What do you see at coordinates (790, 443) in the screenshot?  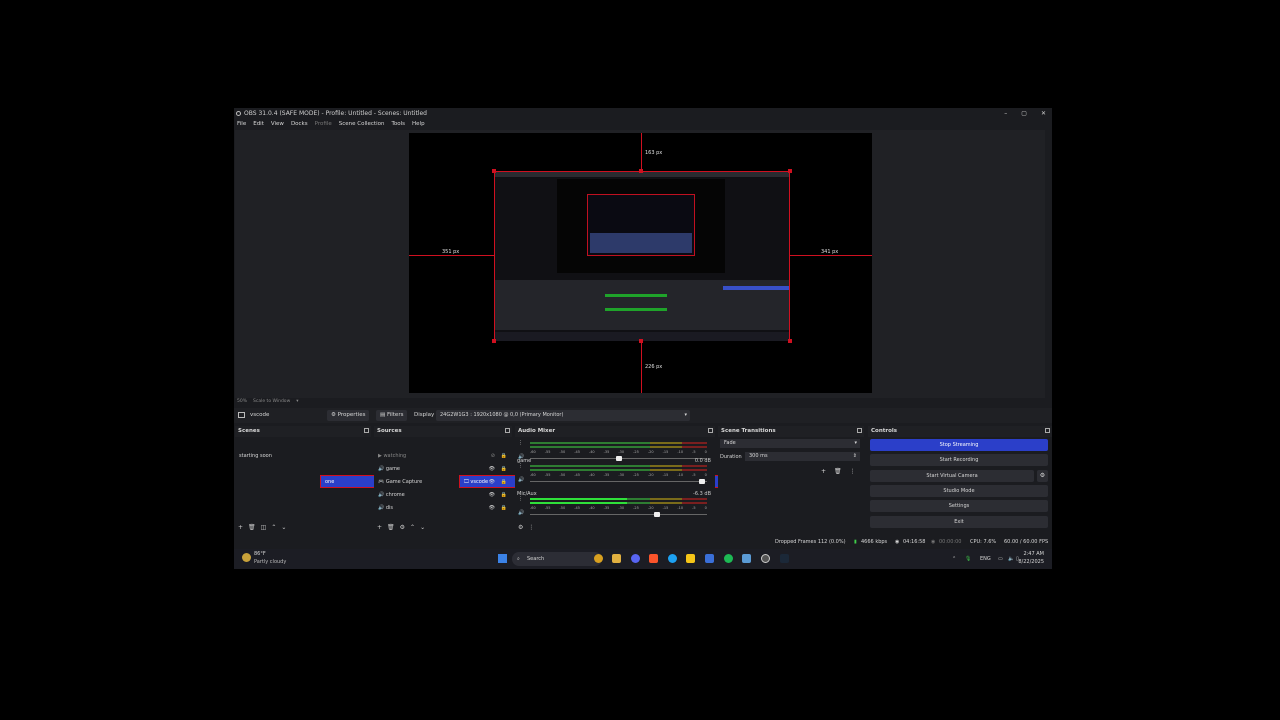 I see `transition-select: Fade ▾` at bounding box center [790, 443].